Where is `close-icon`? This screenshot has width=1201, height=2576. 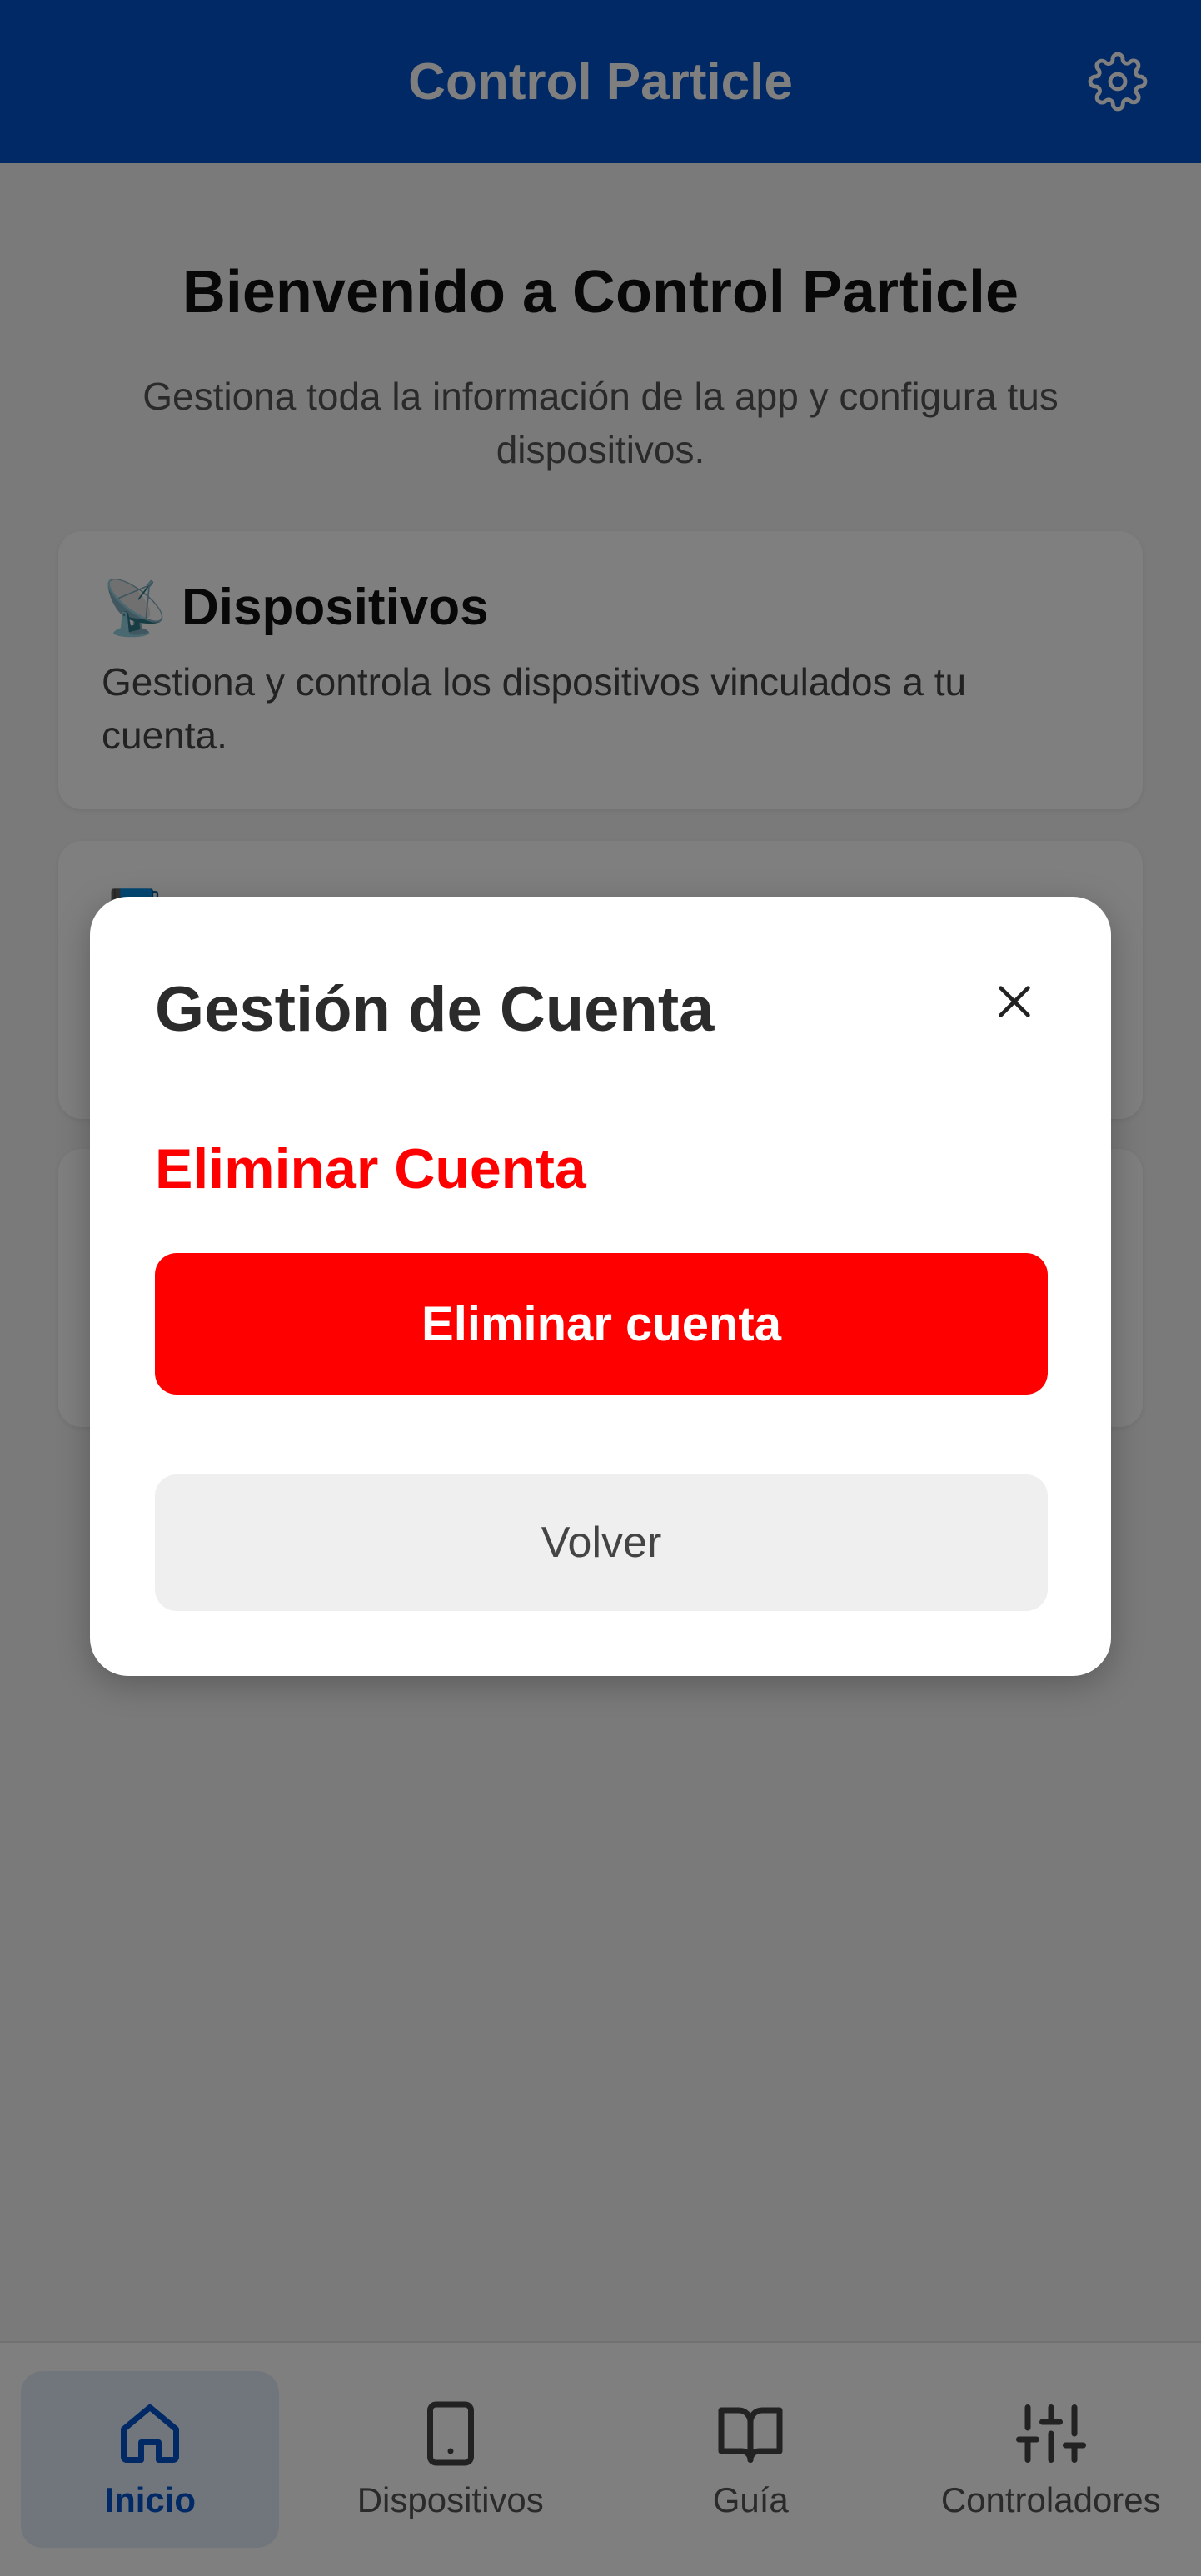
close-icon is located at coordinates (1014, 1002).